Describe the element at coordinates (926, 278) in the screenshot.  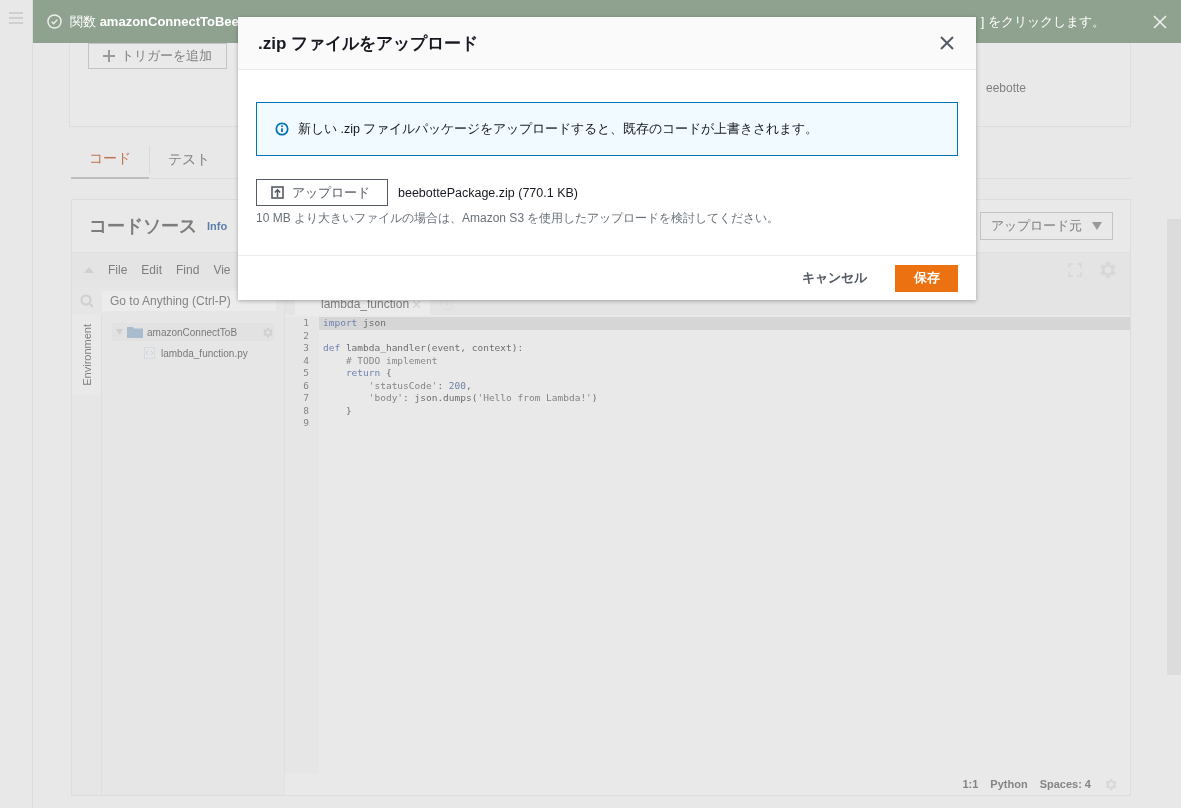
I see `save-button: 保存` at that location.